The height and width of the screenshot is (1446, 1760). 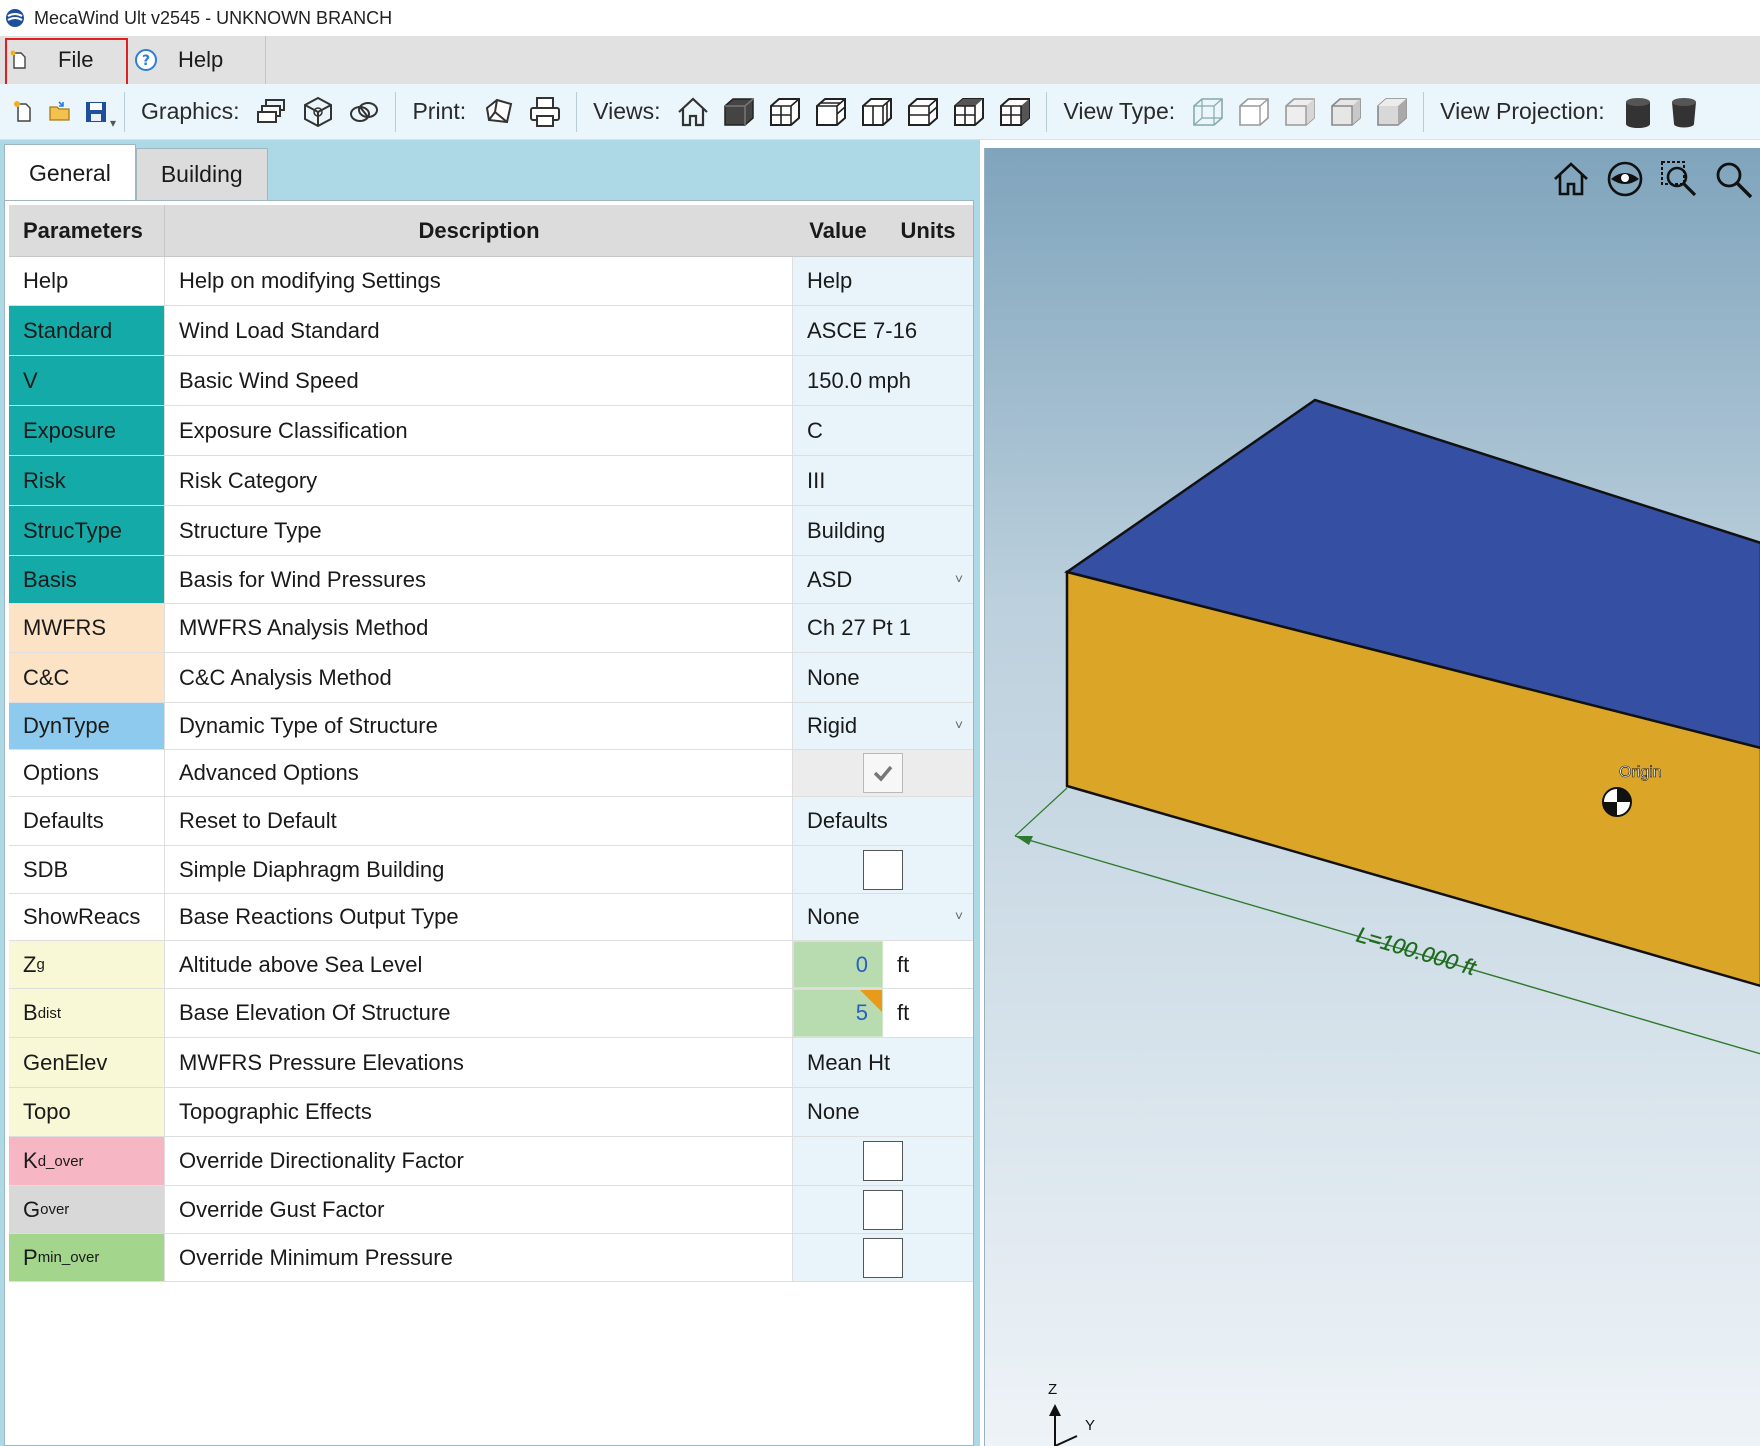 What do you see at coordinates (87, 1161) in the screenshot?
I see `param-cell: Kd_over` at bounding box center [87, 1161].